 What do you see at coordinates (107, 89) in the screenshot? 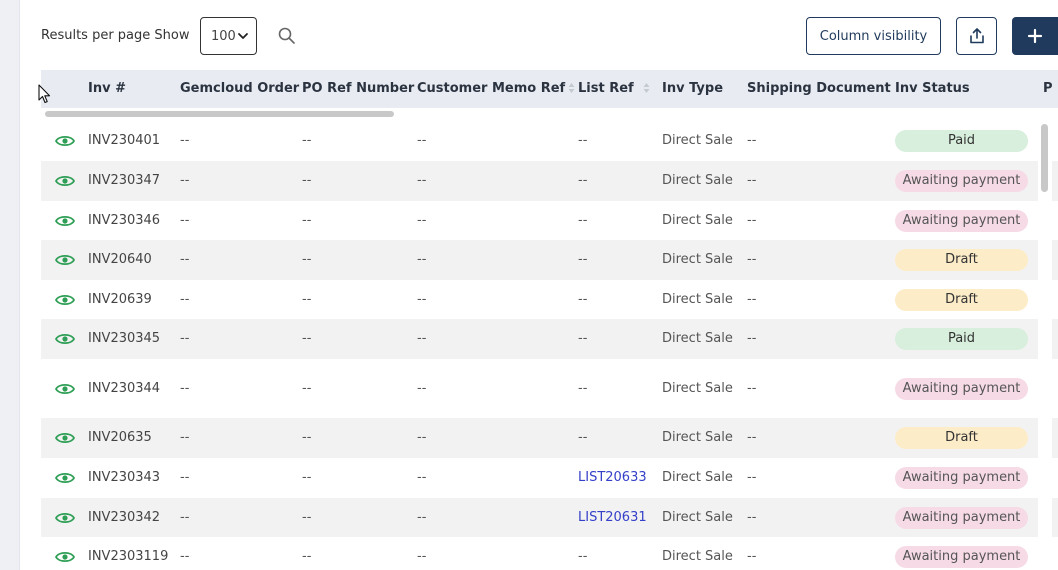
I see `column-header-inv: Inv #` at bounding box center [107, 89].